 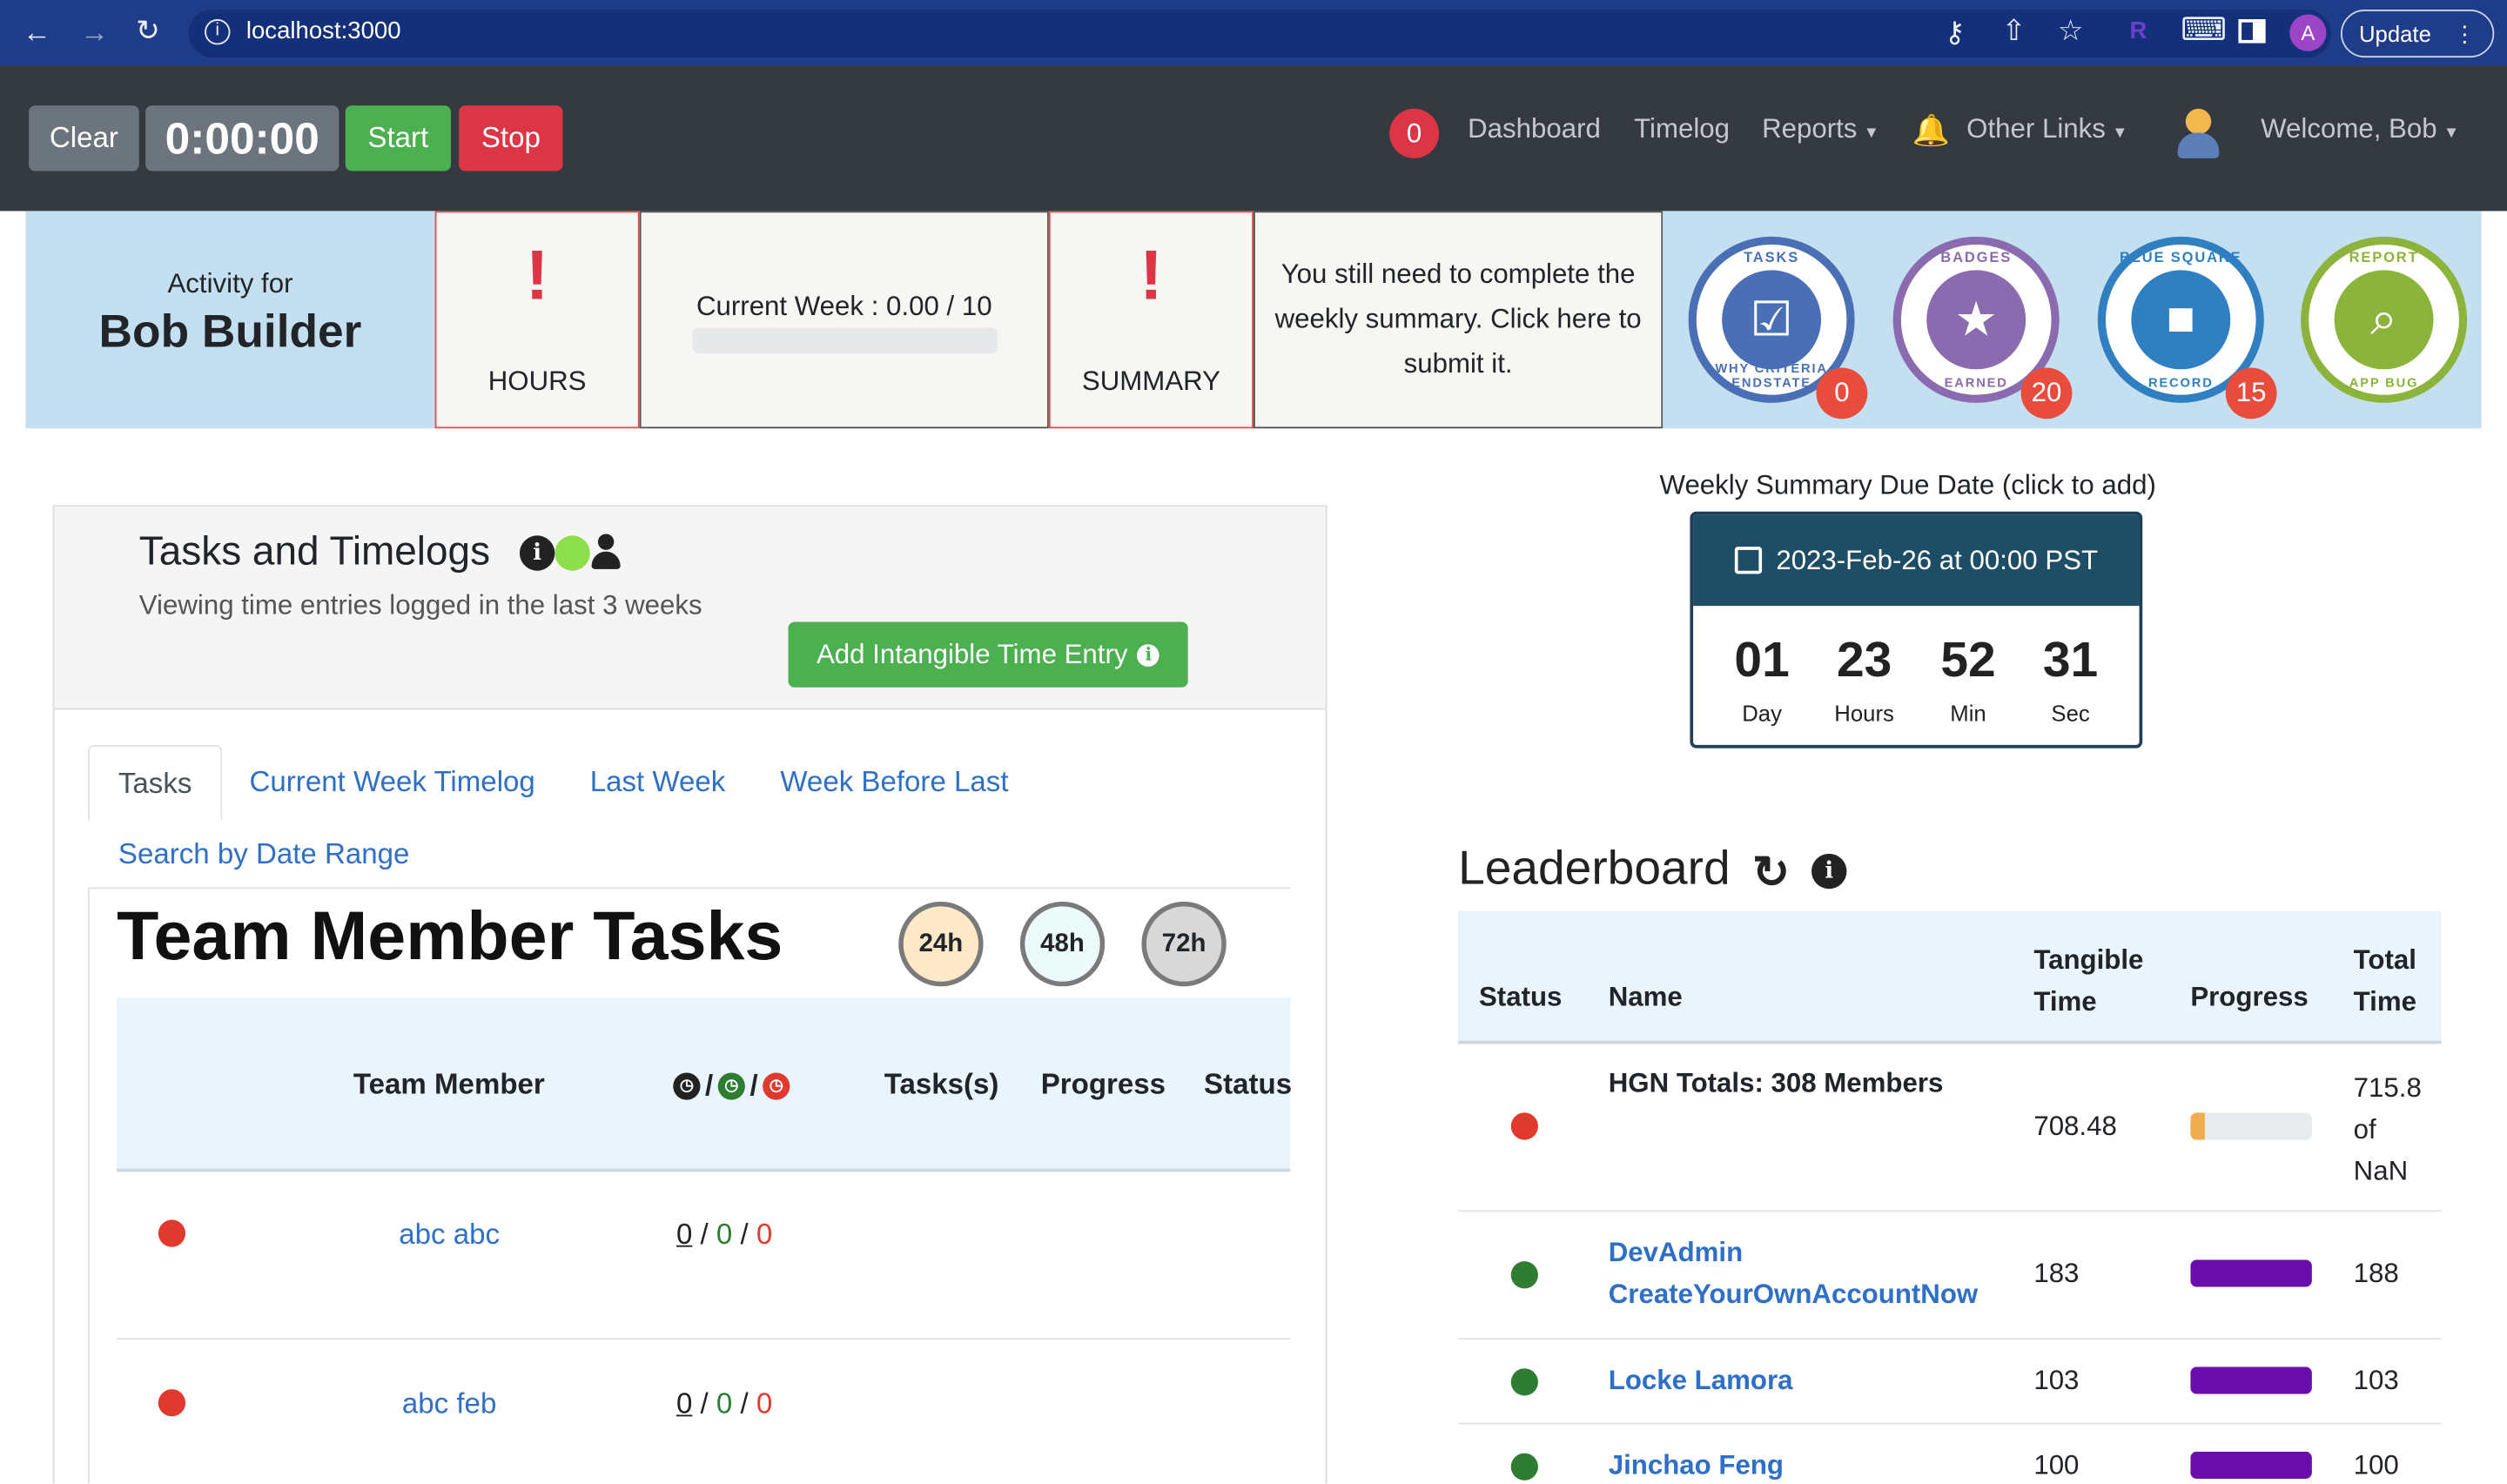 I want to click on profile-avatar: A, so click(x=2308, y=32).